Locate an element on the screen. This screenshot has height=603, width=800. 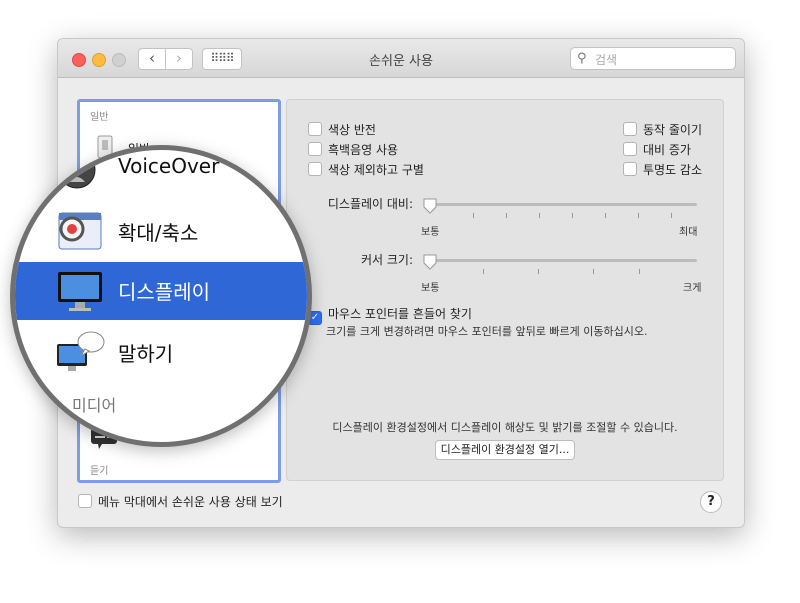
menu-bar-status-checkbox: 메뉴 막대에서 손쉬운 사용 상태 보기 is located at coordinates (180, 501).